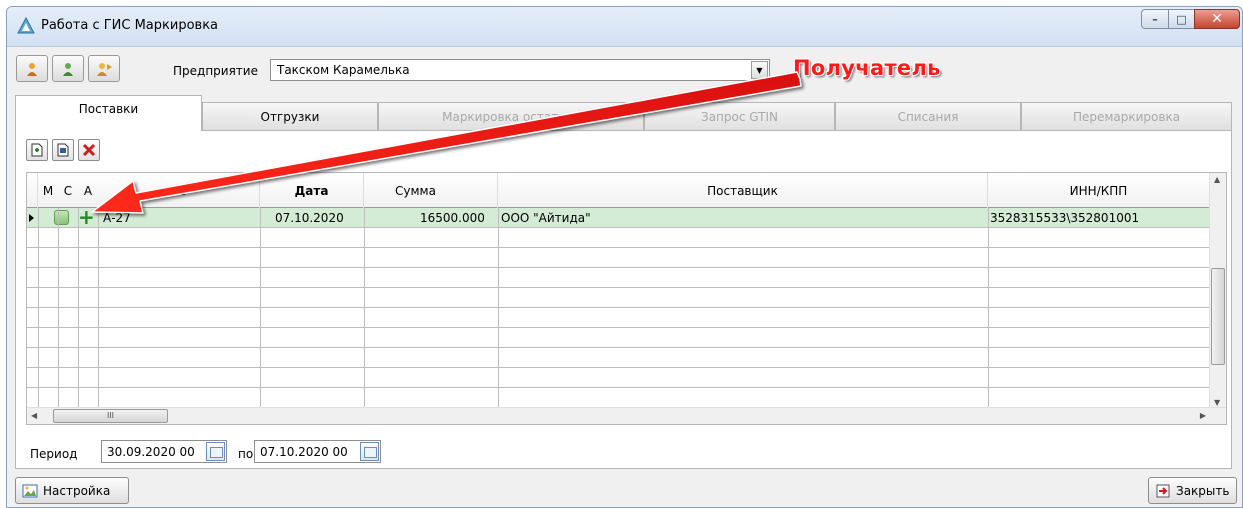 The image size is (1243, 508). Describe the element at coordinates (1163, 490) in the screenshot. I see `exit-icon` at that location.